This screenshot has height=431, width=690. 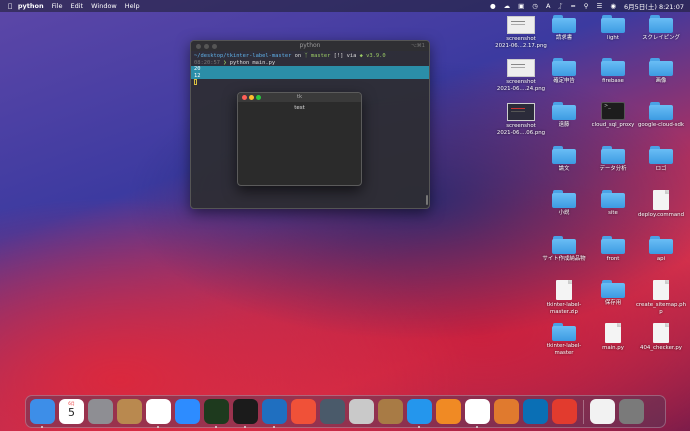 What do you see at coordinates (535, 411) in the screenshot?
I see `arduino-icon` at bounding box center [535, 411].